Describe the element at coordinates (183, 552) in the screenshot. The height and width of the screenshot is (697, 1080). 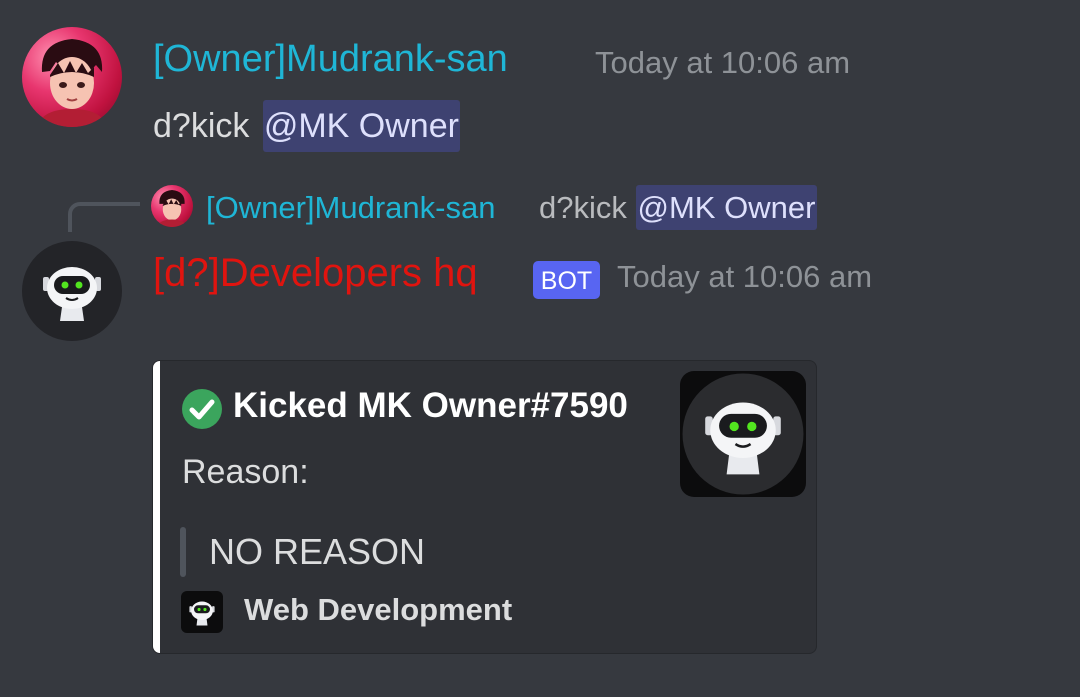
I see `quote-bar` at that location.